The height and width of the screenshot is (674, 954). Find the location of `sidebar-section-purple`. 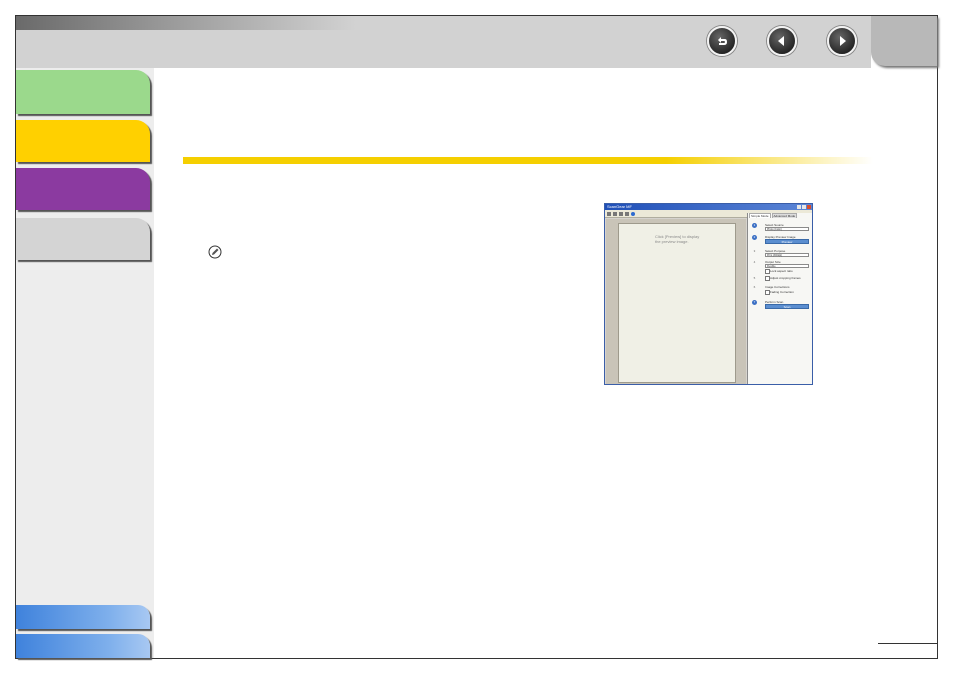

sidebar-section-purple is located at coordinates (83, 189).